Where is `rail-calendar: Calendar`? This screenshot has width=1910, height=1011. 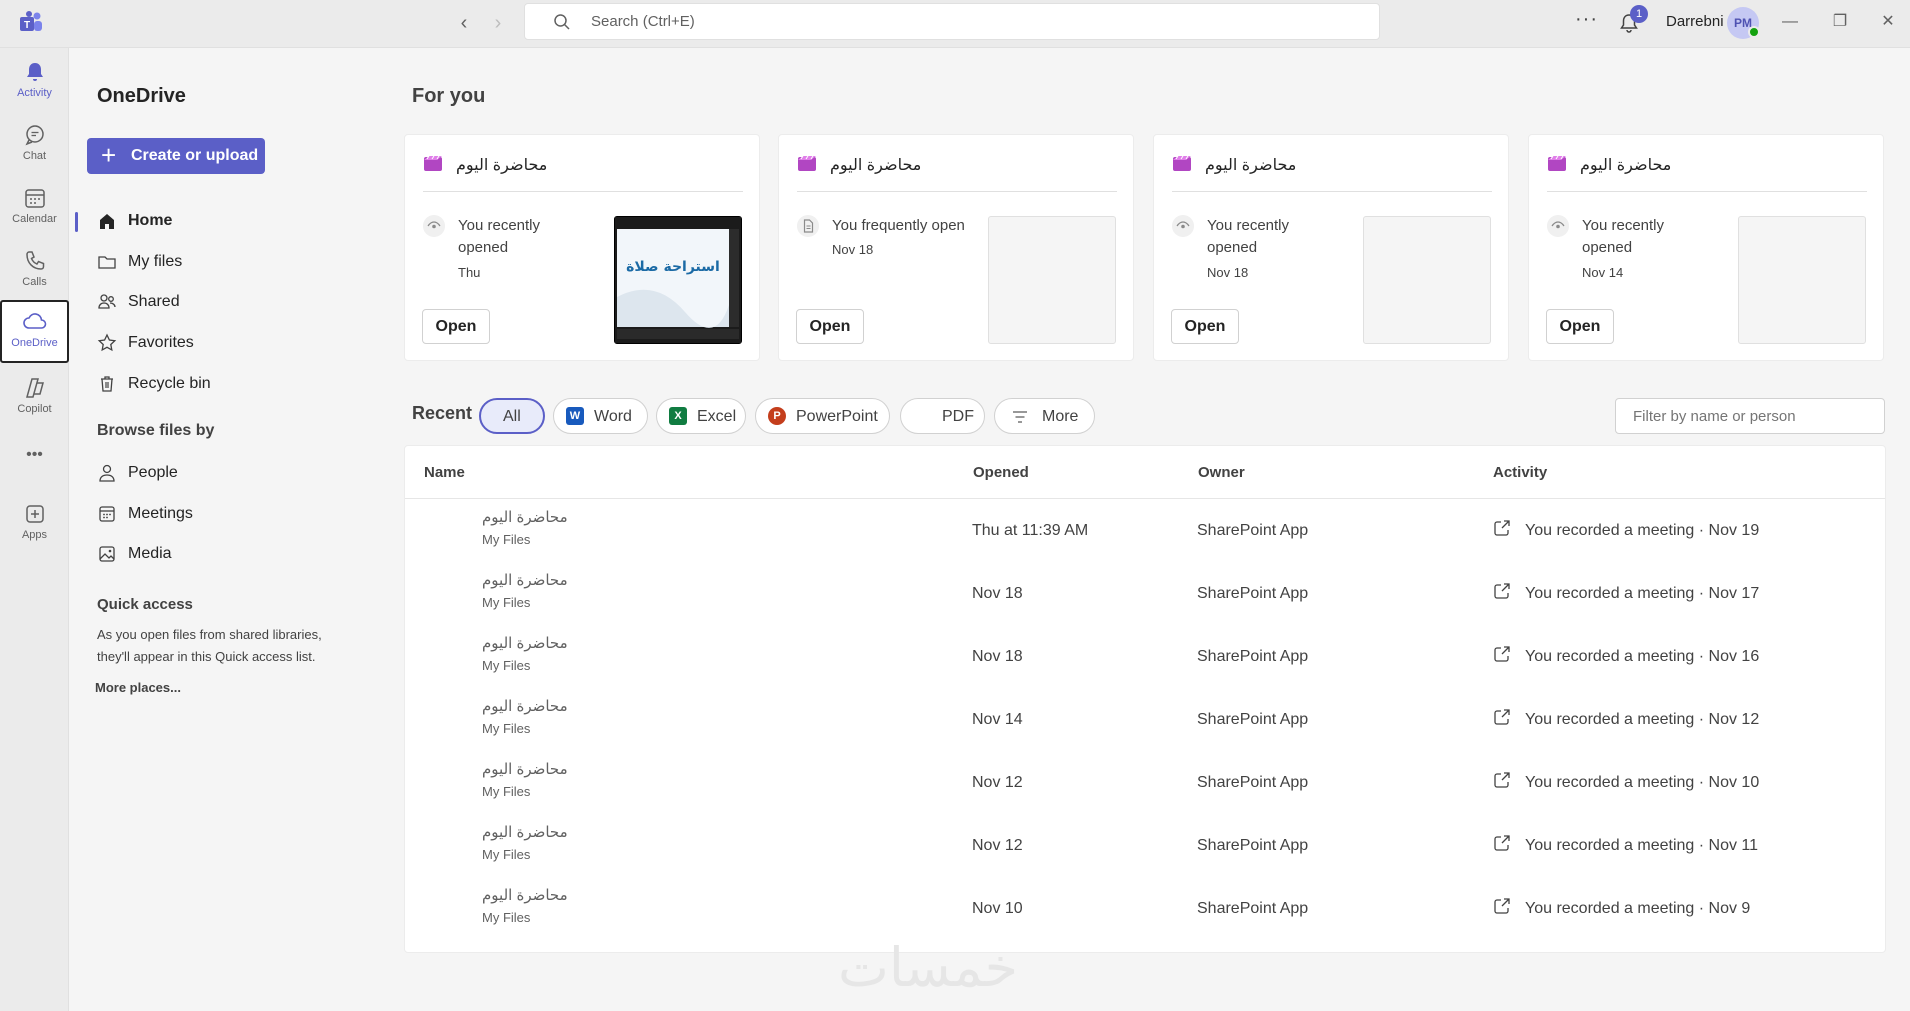
rail-calendar: Calendar is located at coordinates (34, 208).